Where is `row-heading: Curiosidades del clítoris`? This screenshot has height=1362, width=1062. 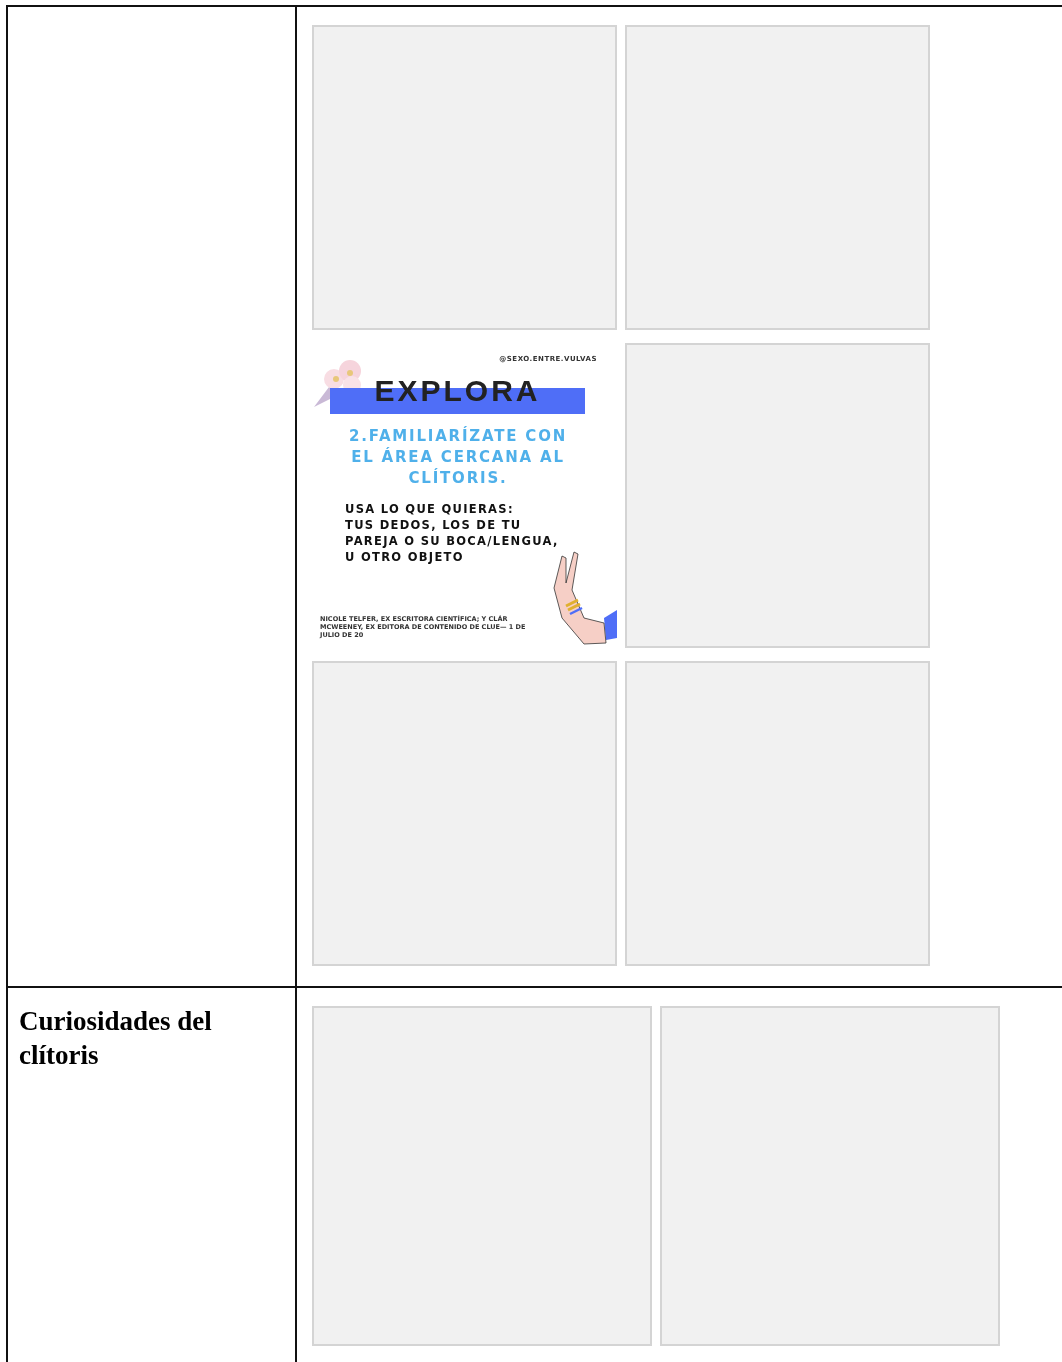 row-heading: Curiosidades del clítoris is located at coordinates (116, 1038).